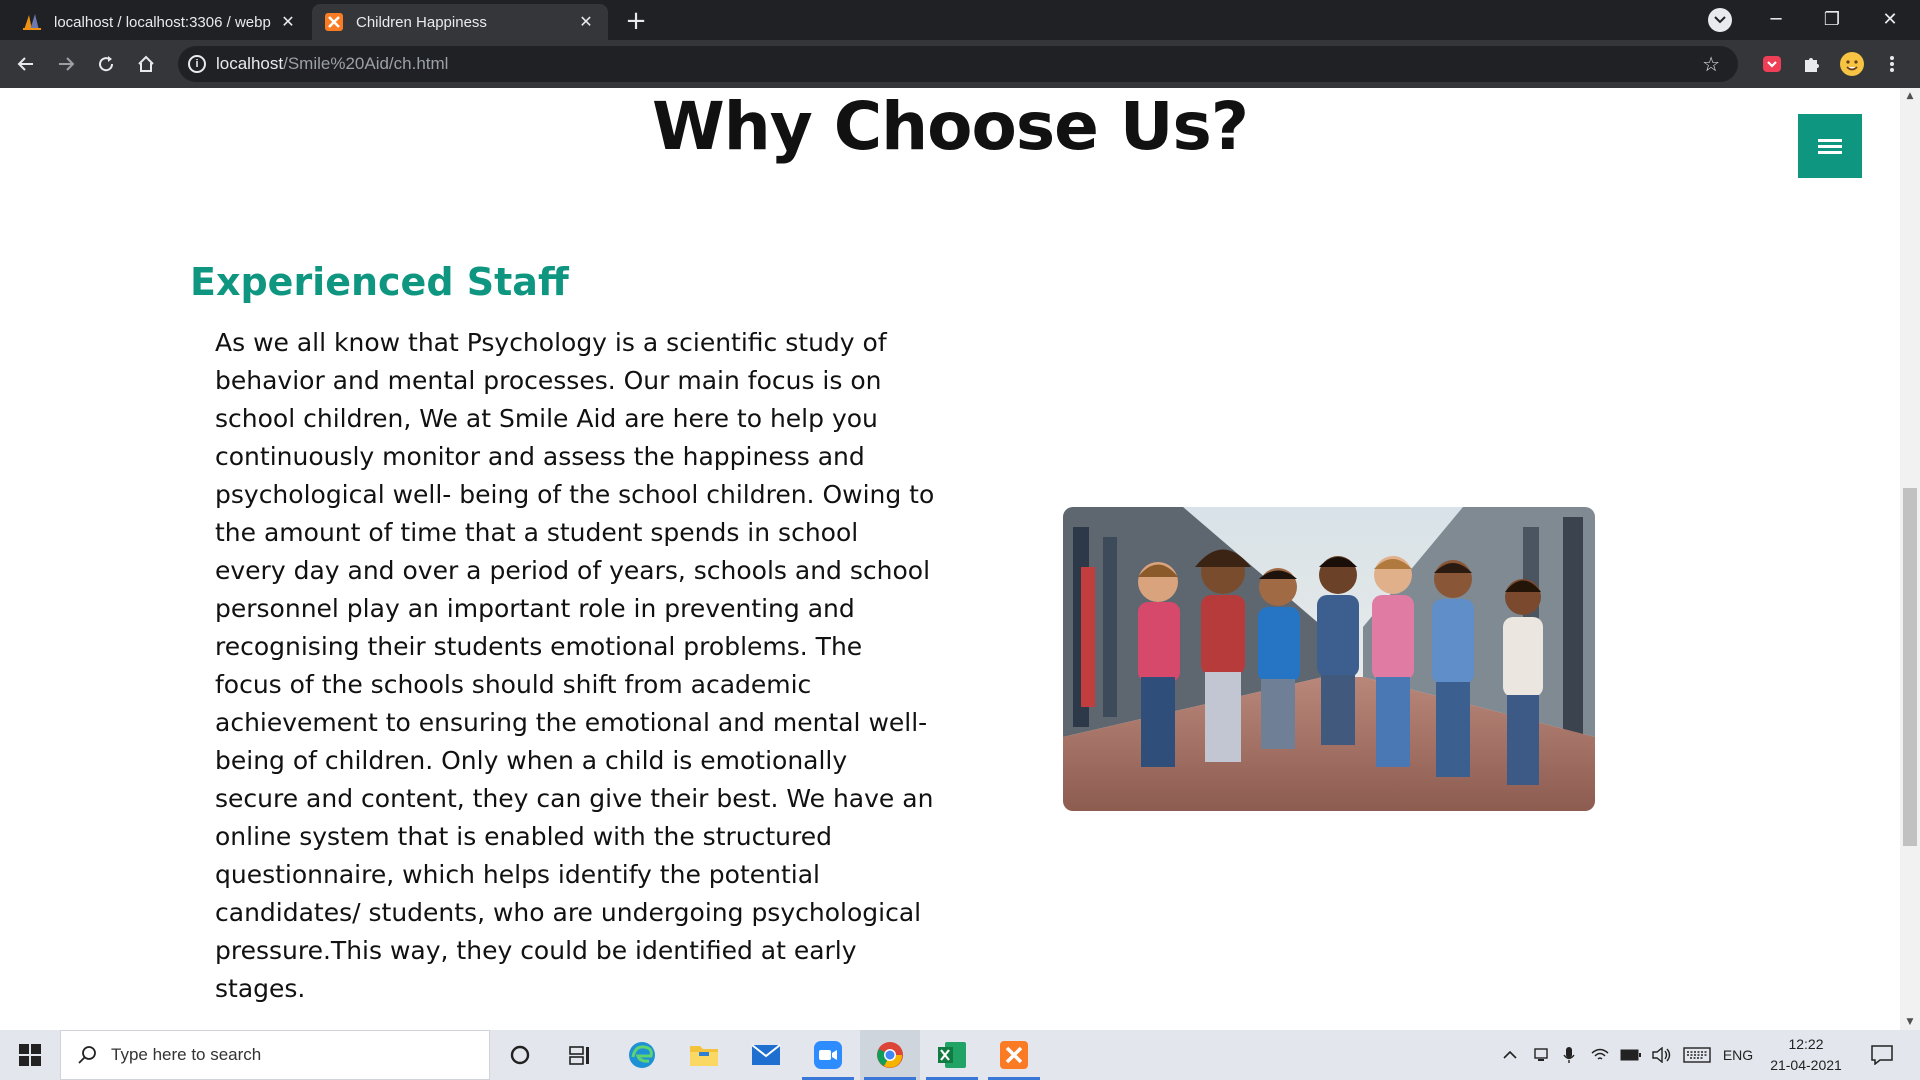 The width and height of the screenshot is (1920, 1080). What do you see at coordinates (642, 1055) in the screenshot?
I see `edge-browser-icon` at bounding box center [642, 1055].